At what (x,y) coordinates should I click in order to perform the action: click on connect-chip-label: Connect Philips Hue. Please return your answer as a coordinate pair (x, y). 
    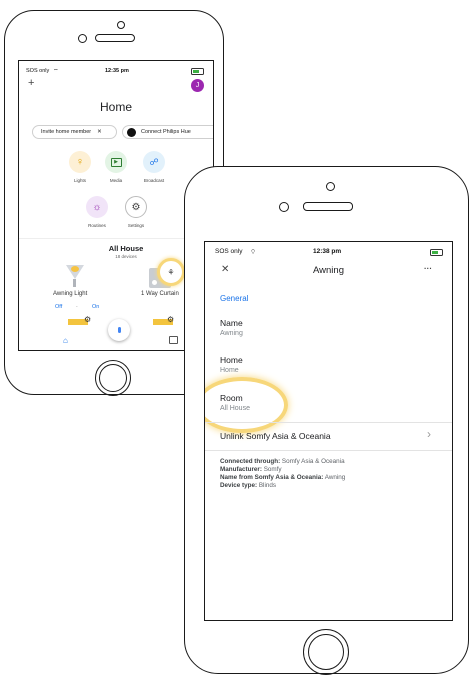
    Looking at the image, I should click on (166, 132).